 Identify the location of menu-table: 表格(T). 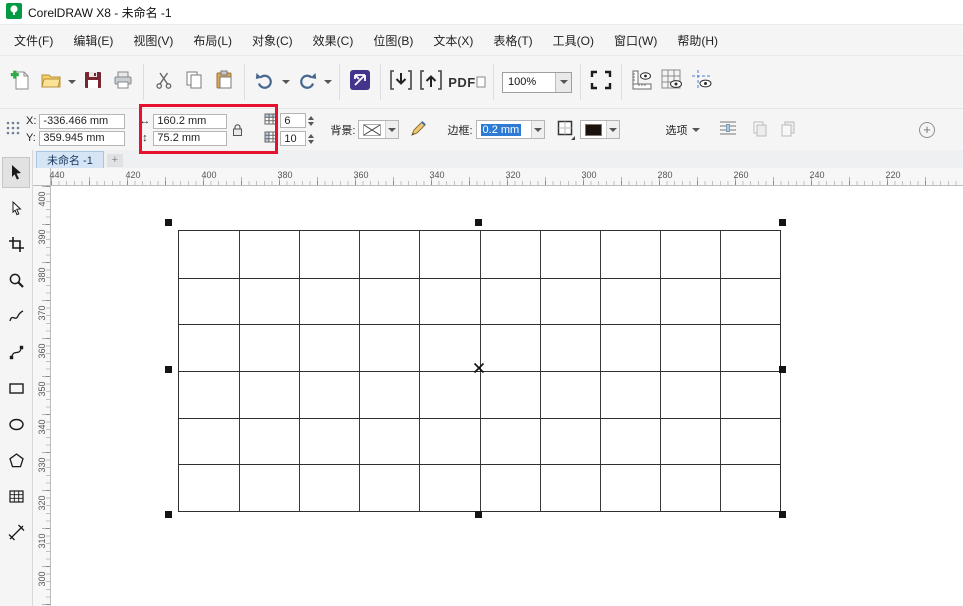
(512, 40).